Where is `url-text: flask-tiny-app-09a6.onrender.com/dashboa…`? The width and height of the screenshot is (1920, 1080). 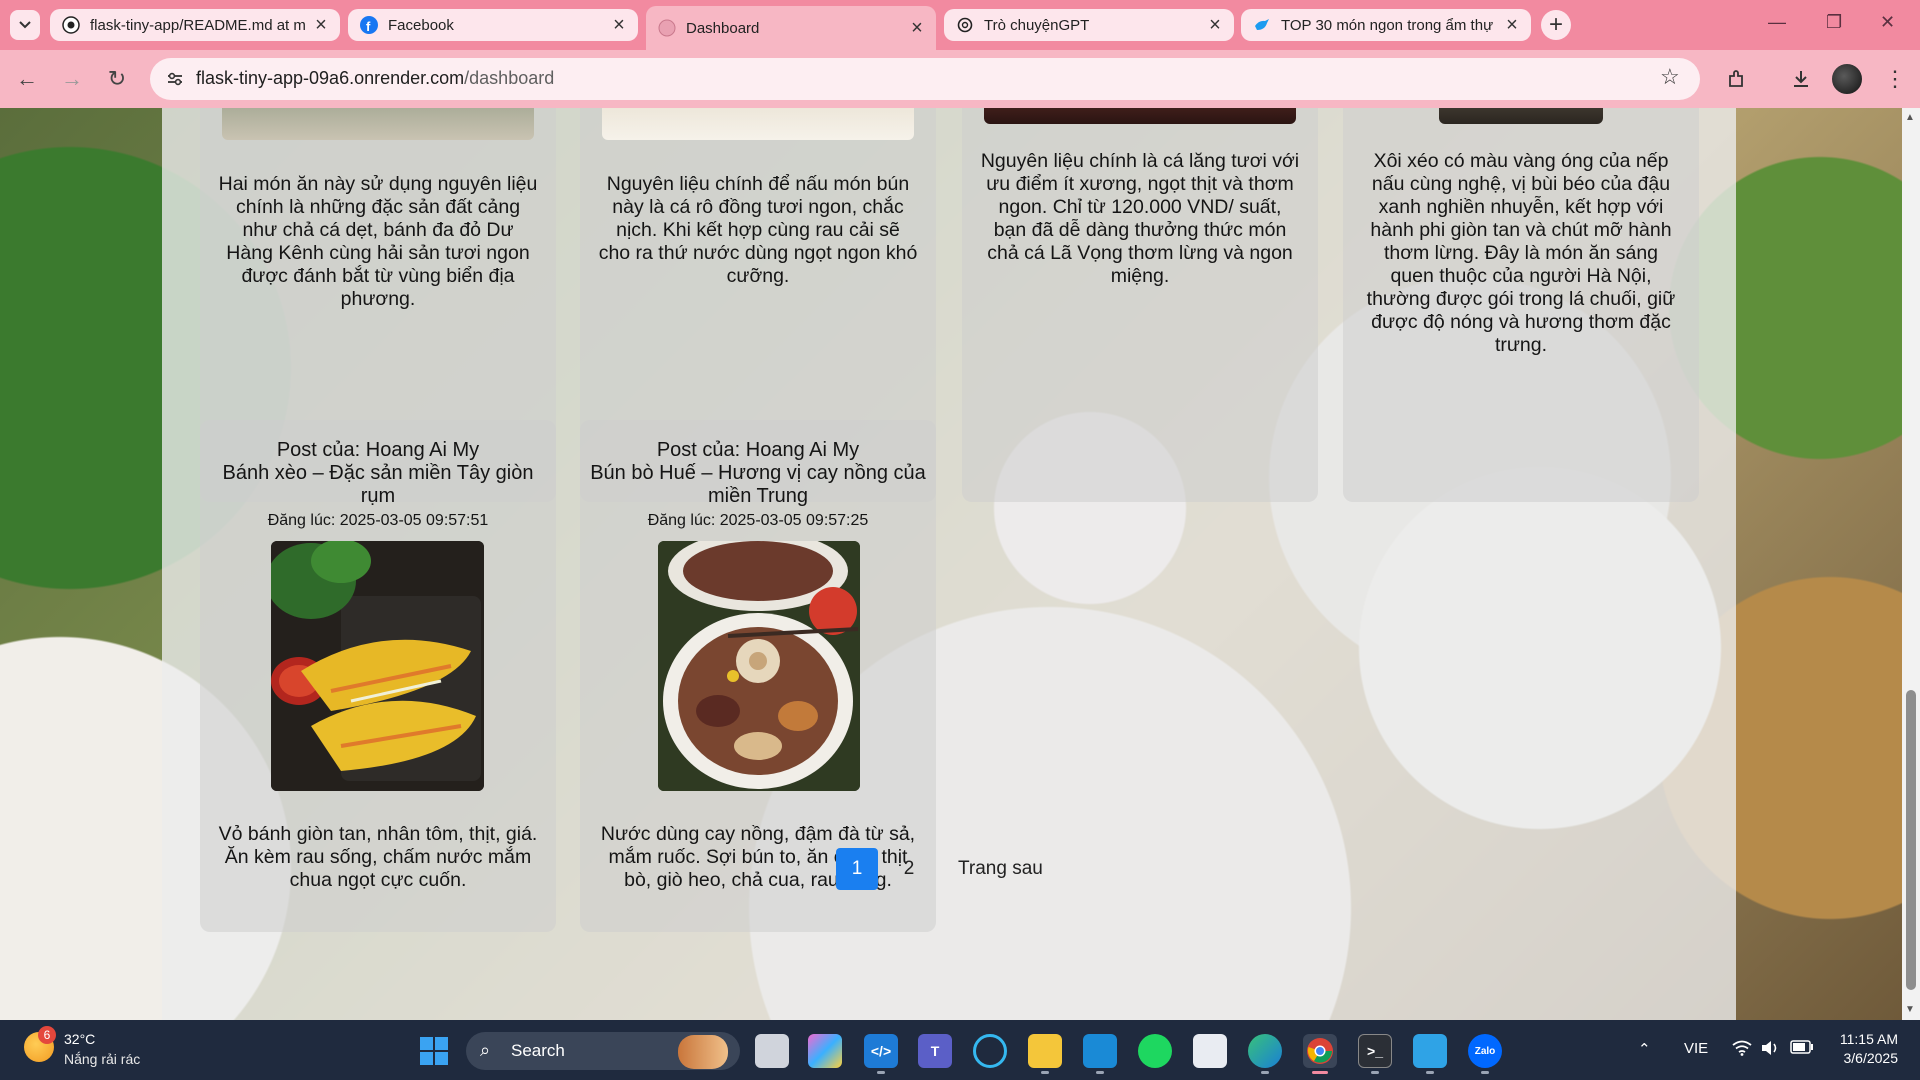
url-text: flask-tiny-app-09a6.onrender.com/dashboa… is located at coordinates (375, 78).